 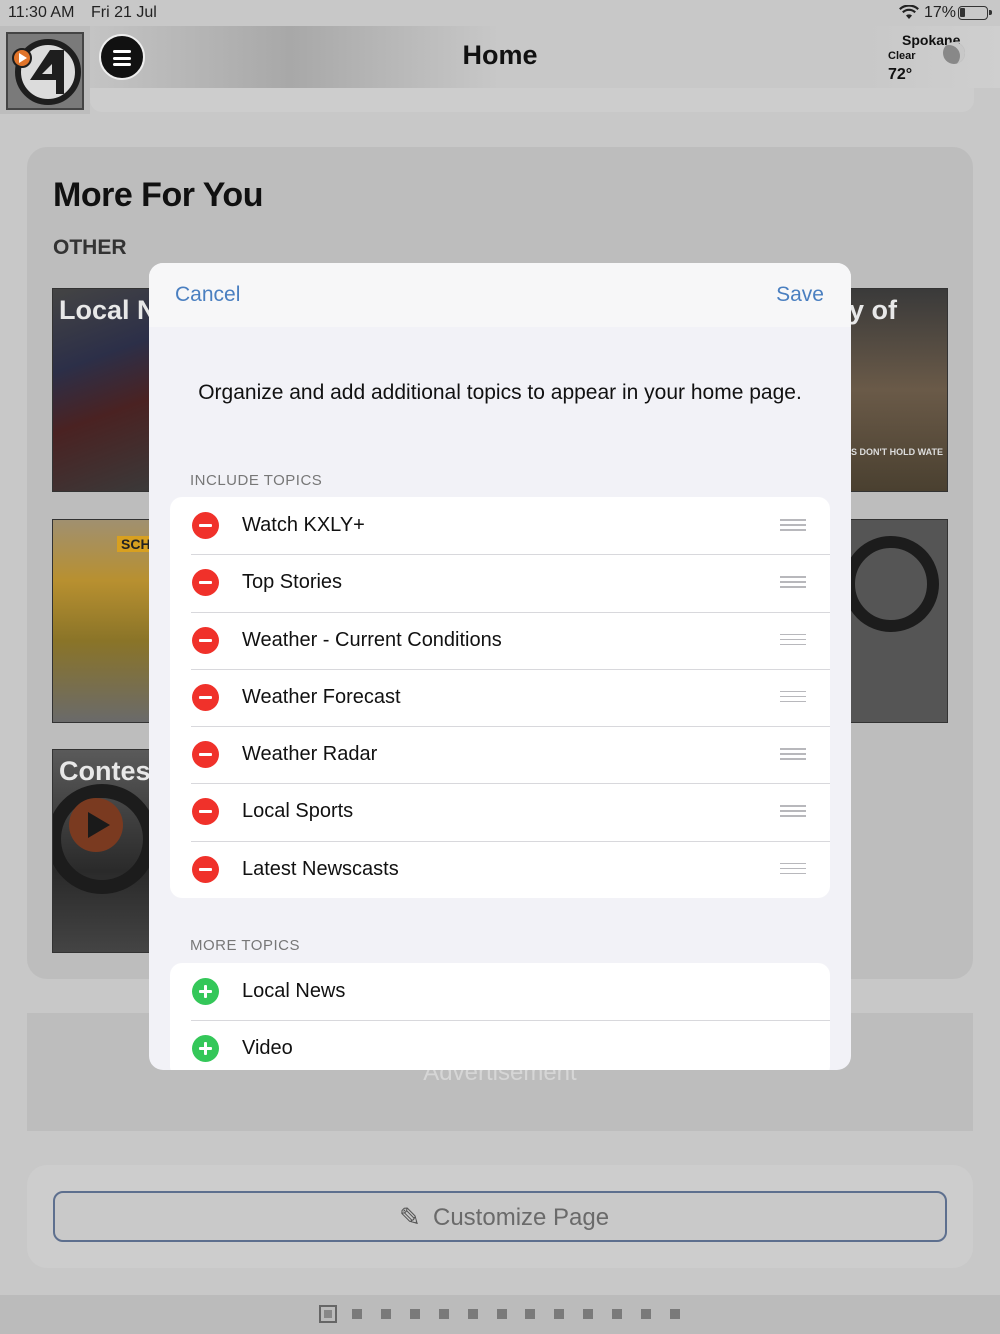 I want to click on battery-icon, so click(x=975, y=13).